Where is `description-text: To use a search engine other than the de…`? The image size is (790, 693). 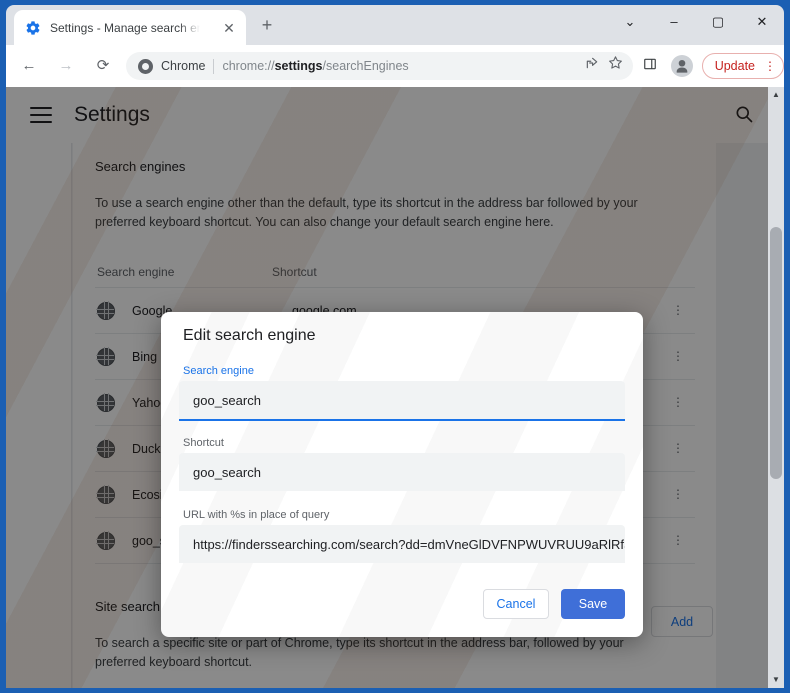
description-text: To use a search engine other than the de… is located at coordinates (366, 212).